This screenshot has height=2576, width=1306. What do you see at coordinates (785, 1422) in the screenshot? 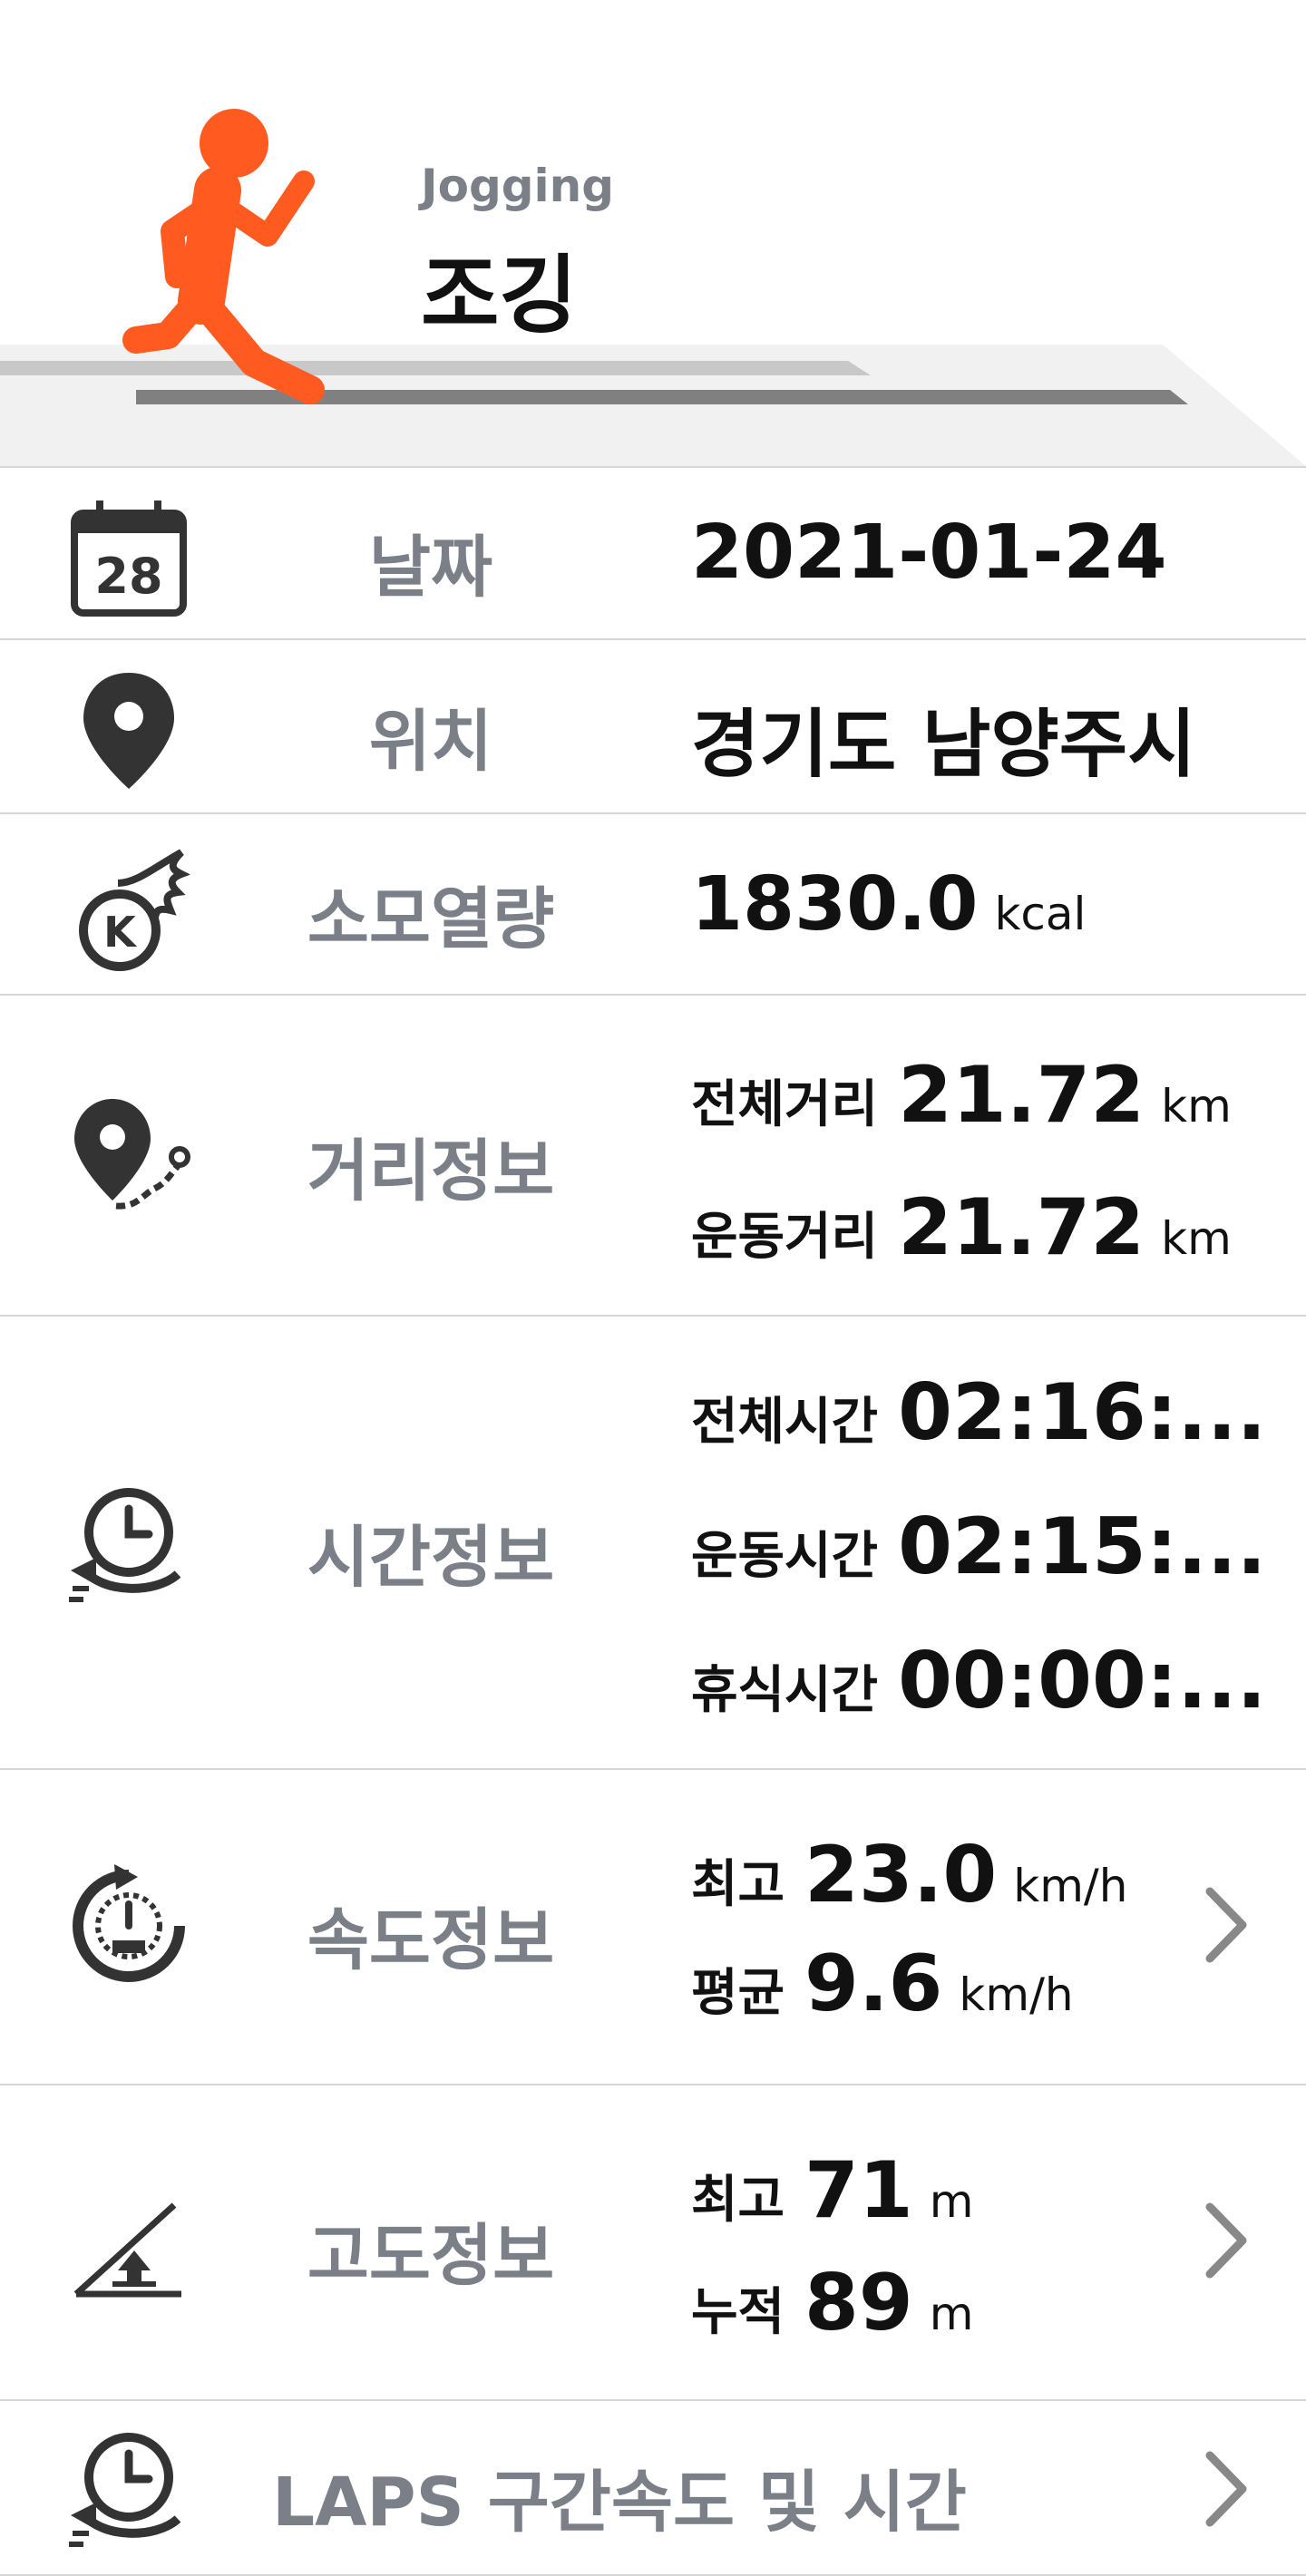
I see `total-time-label: 전체시간` at bounding box center [785, 1422].